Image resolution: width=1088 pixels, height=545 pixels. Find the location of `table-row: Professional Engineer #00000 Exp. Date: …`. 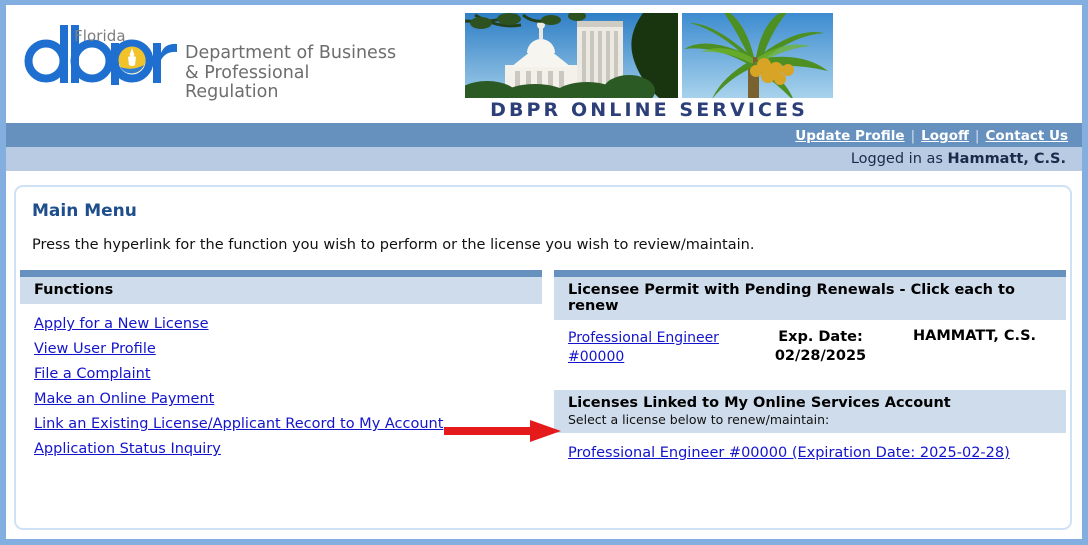

table-row: Professional Engineer #00000 Exp. Date: … is located at coordinates (810, 350).